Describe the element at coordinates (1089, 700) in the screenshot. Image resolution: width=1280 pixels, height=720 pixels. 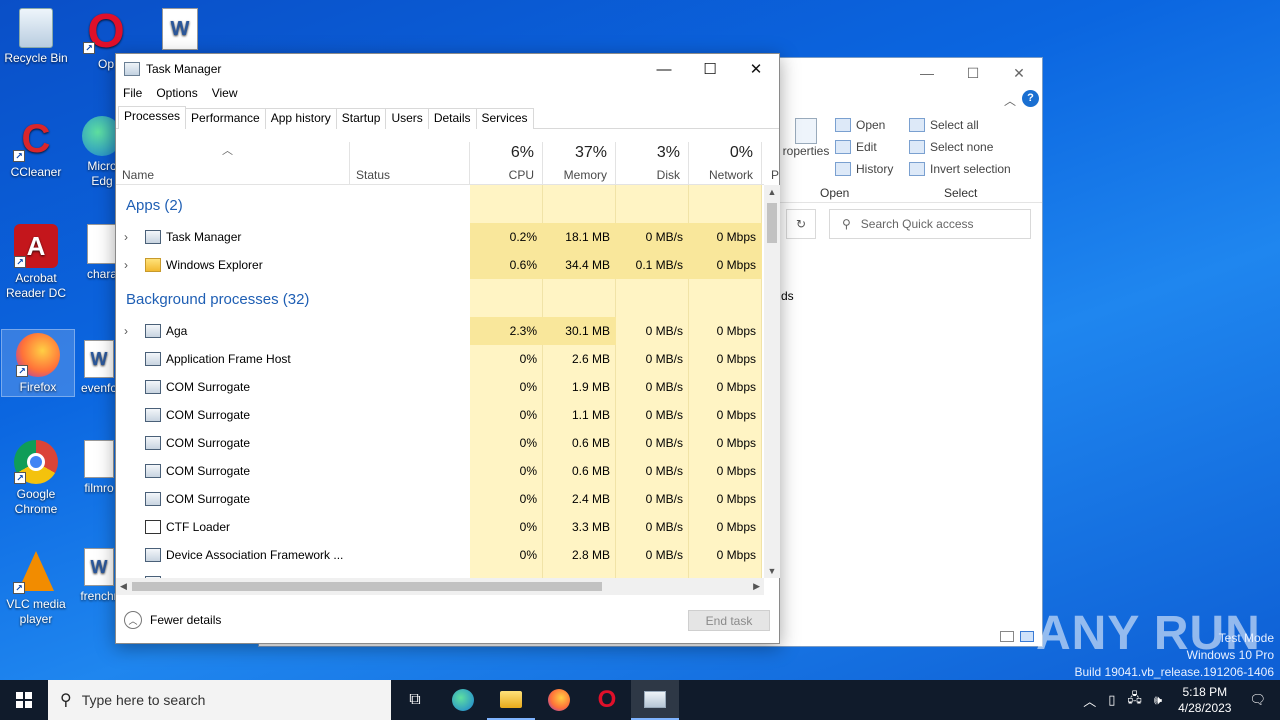
I see `show-hidden-icons-chevron-icon: ︿` at that location.